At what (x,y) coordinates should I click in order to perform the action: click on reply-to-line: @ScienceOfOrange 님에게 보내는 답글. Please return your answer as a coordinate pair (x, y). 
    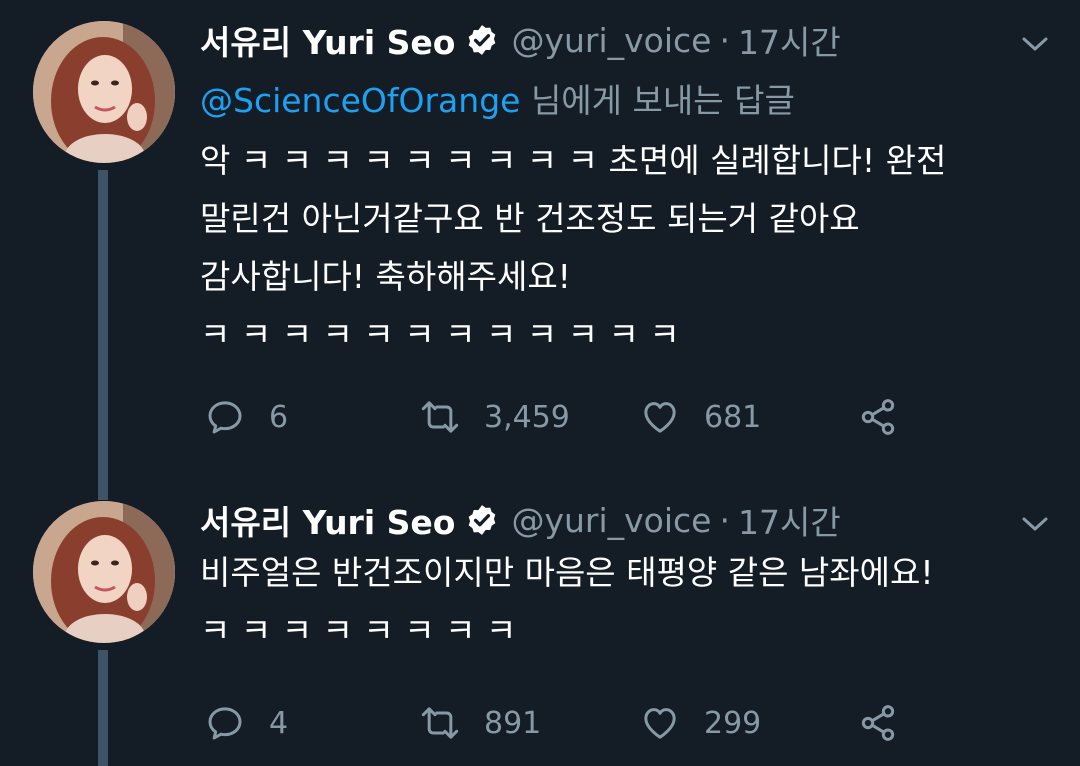
    Looking at the image, I should click on (497, 98).